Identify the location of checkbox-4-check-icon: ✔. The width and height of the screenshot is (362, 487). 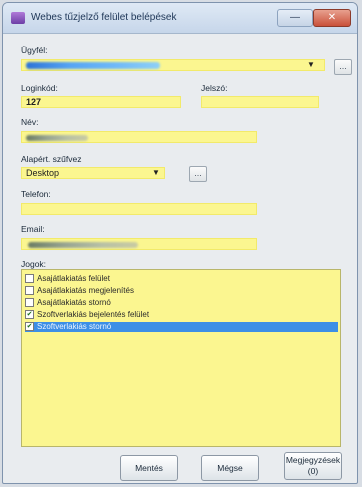
(29, 327).